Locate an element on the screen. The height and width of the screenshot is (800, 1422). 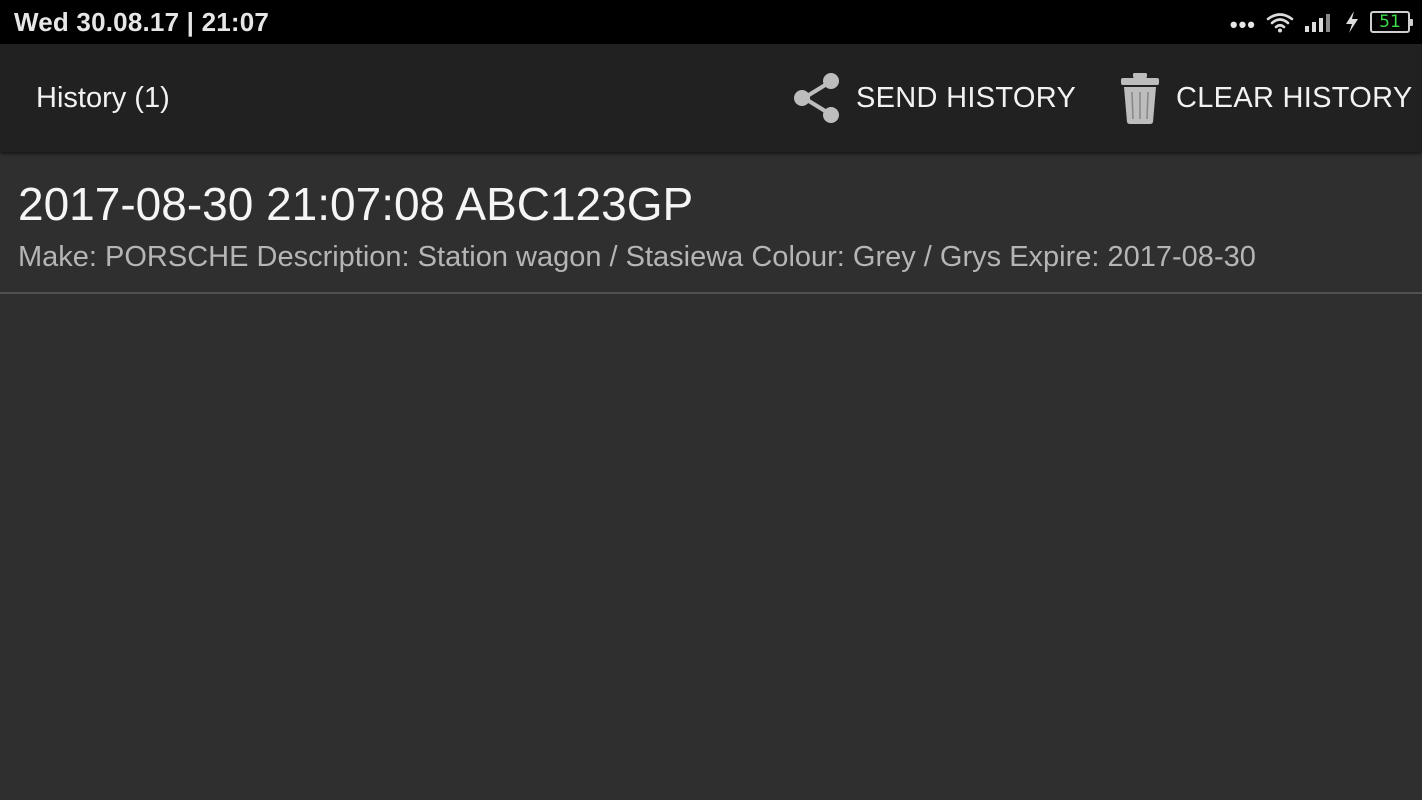
send-history-button: SEND HISTORY is located at coordinates (933, 98).